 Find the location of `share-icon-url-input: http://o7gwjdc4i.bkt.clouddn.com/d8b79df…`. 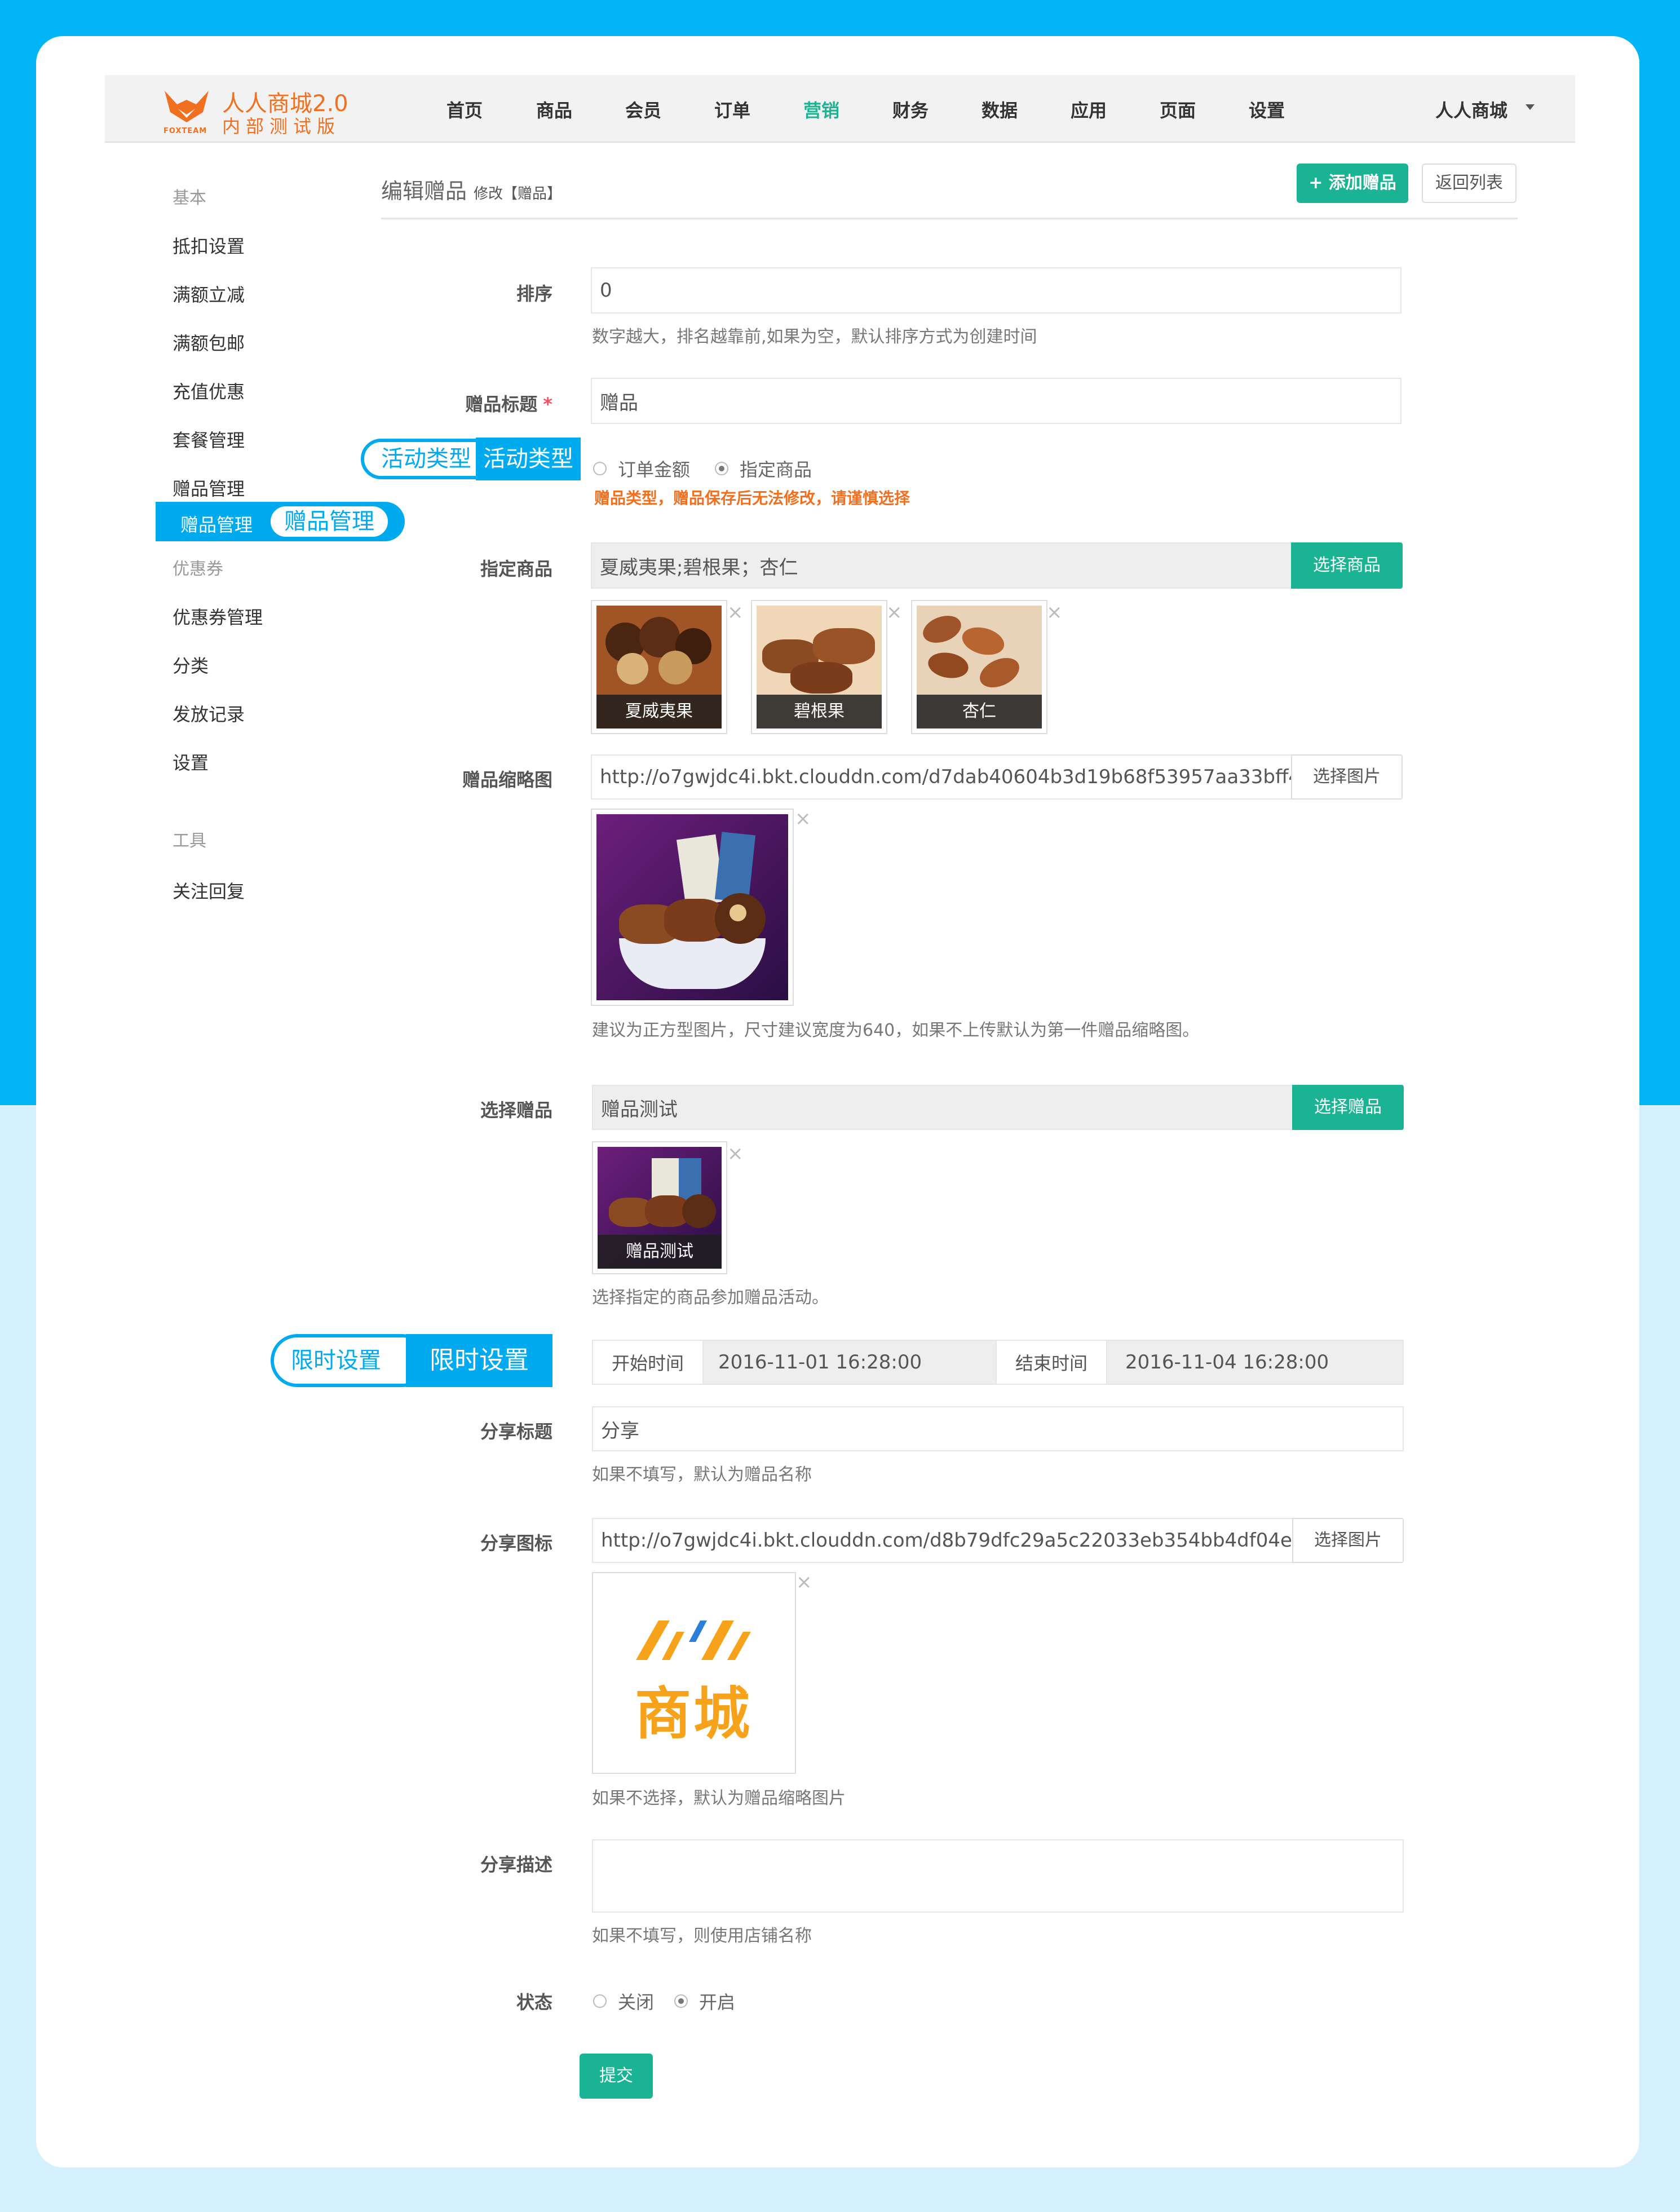

share-icon-url-input: http://o7gwjdc4i.bkt.clouddn.com/d8b79df… is located at coordinates (942, 1541).